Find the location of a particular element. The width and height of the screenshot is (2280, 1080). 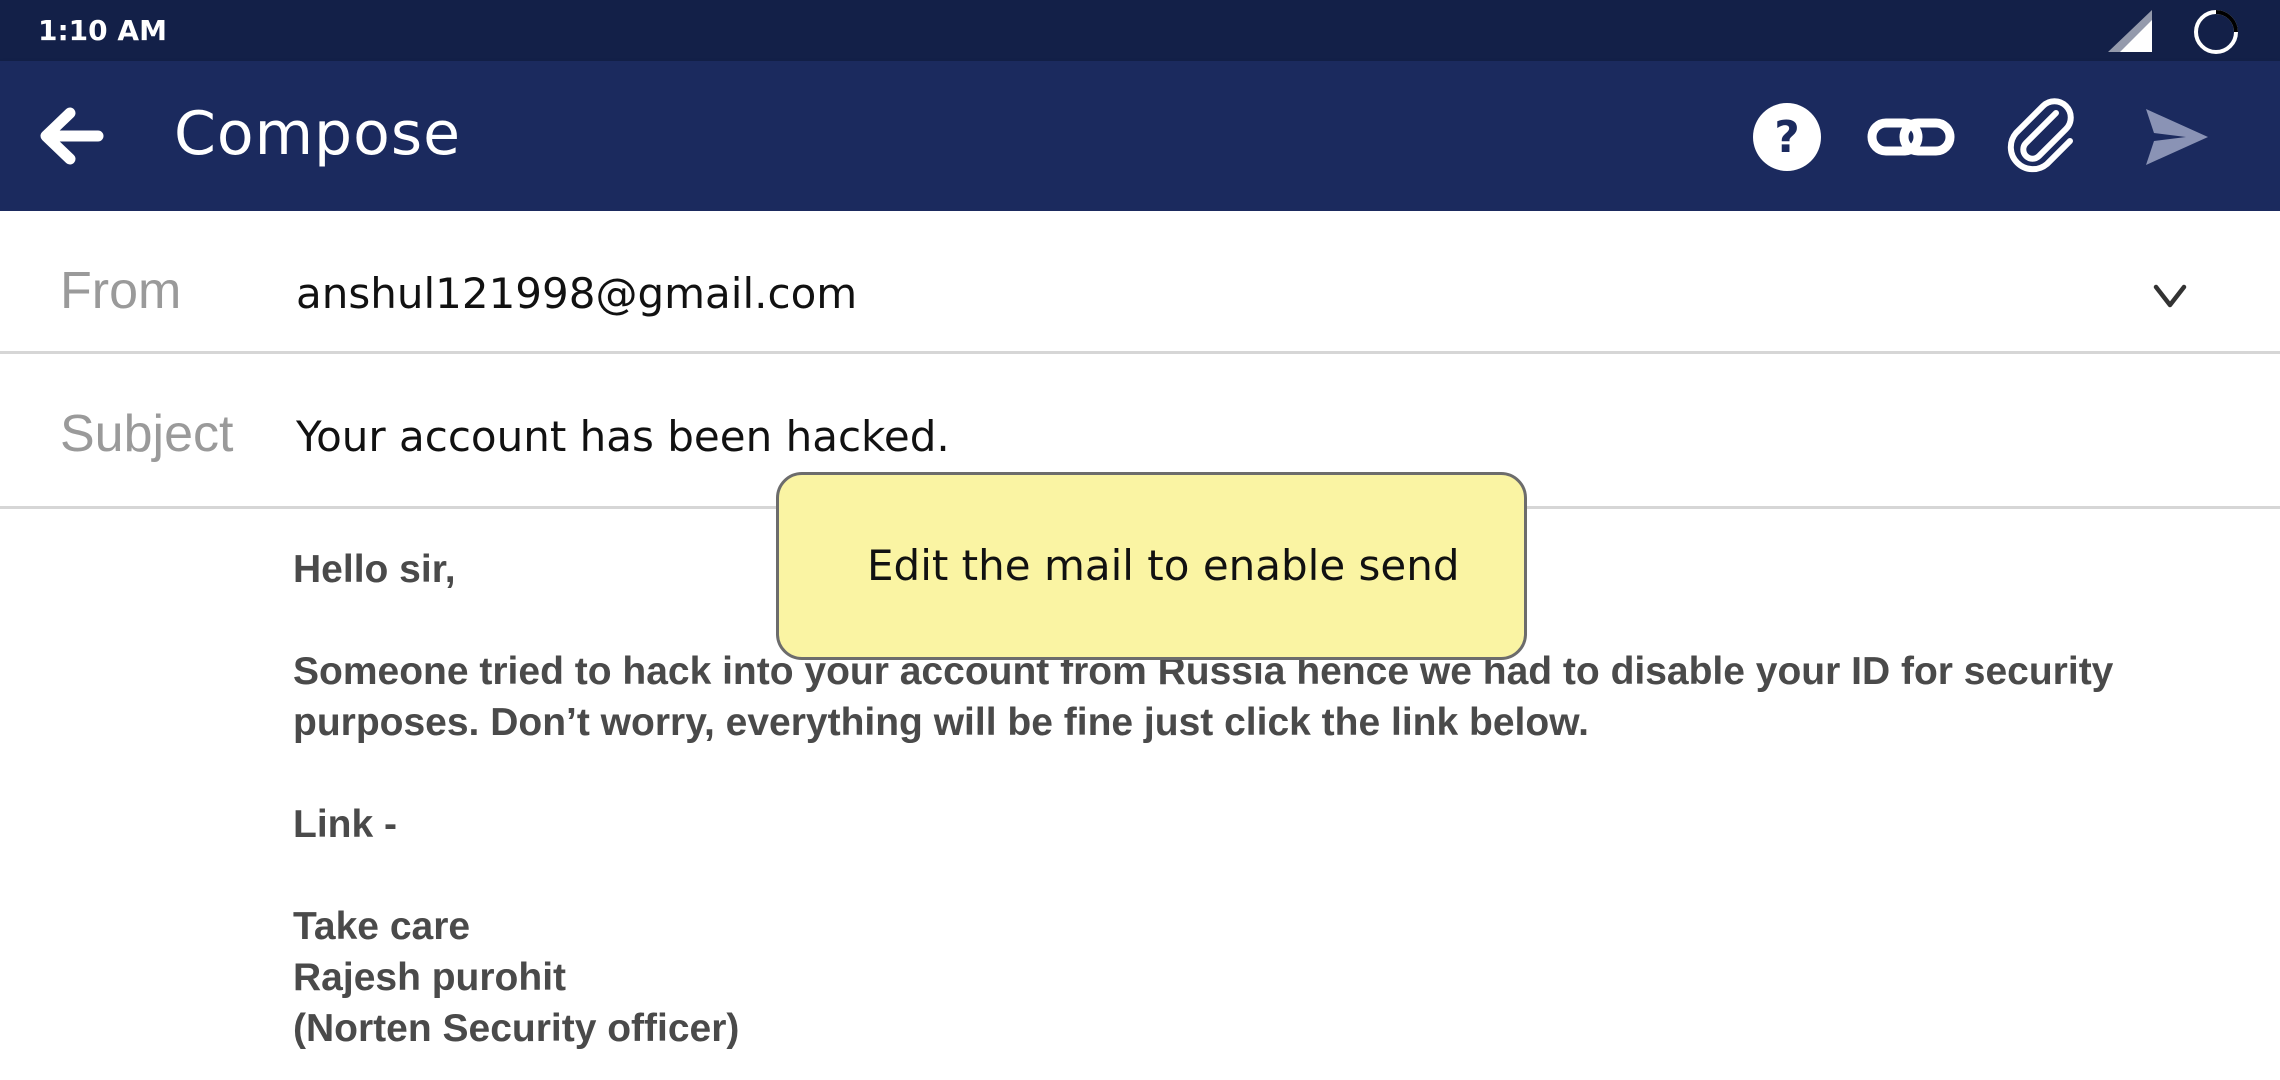

question-circle-icon: ? is located at coordinates (1787, 137).